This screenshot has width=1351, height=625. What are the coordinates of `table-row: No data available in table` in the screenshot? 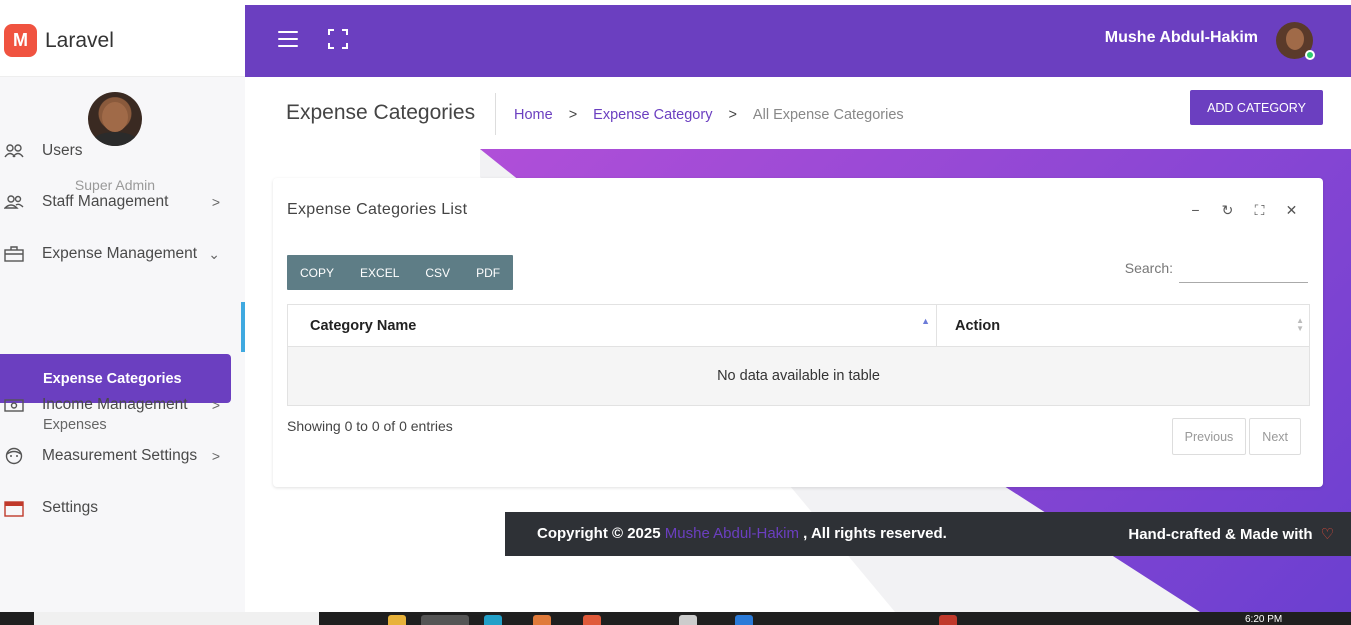 It's located at (798, 376).